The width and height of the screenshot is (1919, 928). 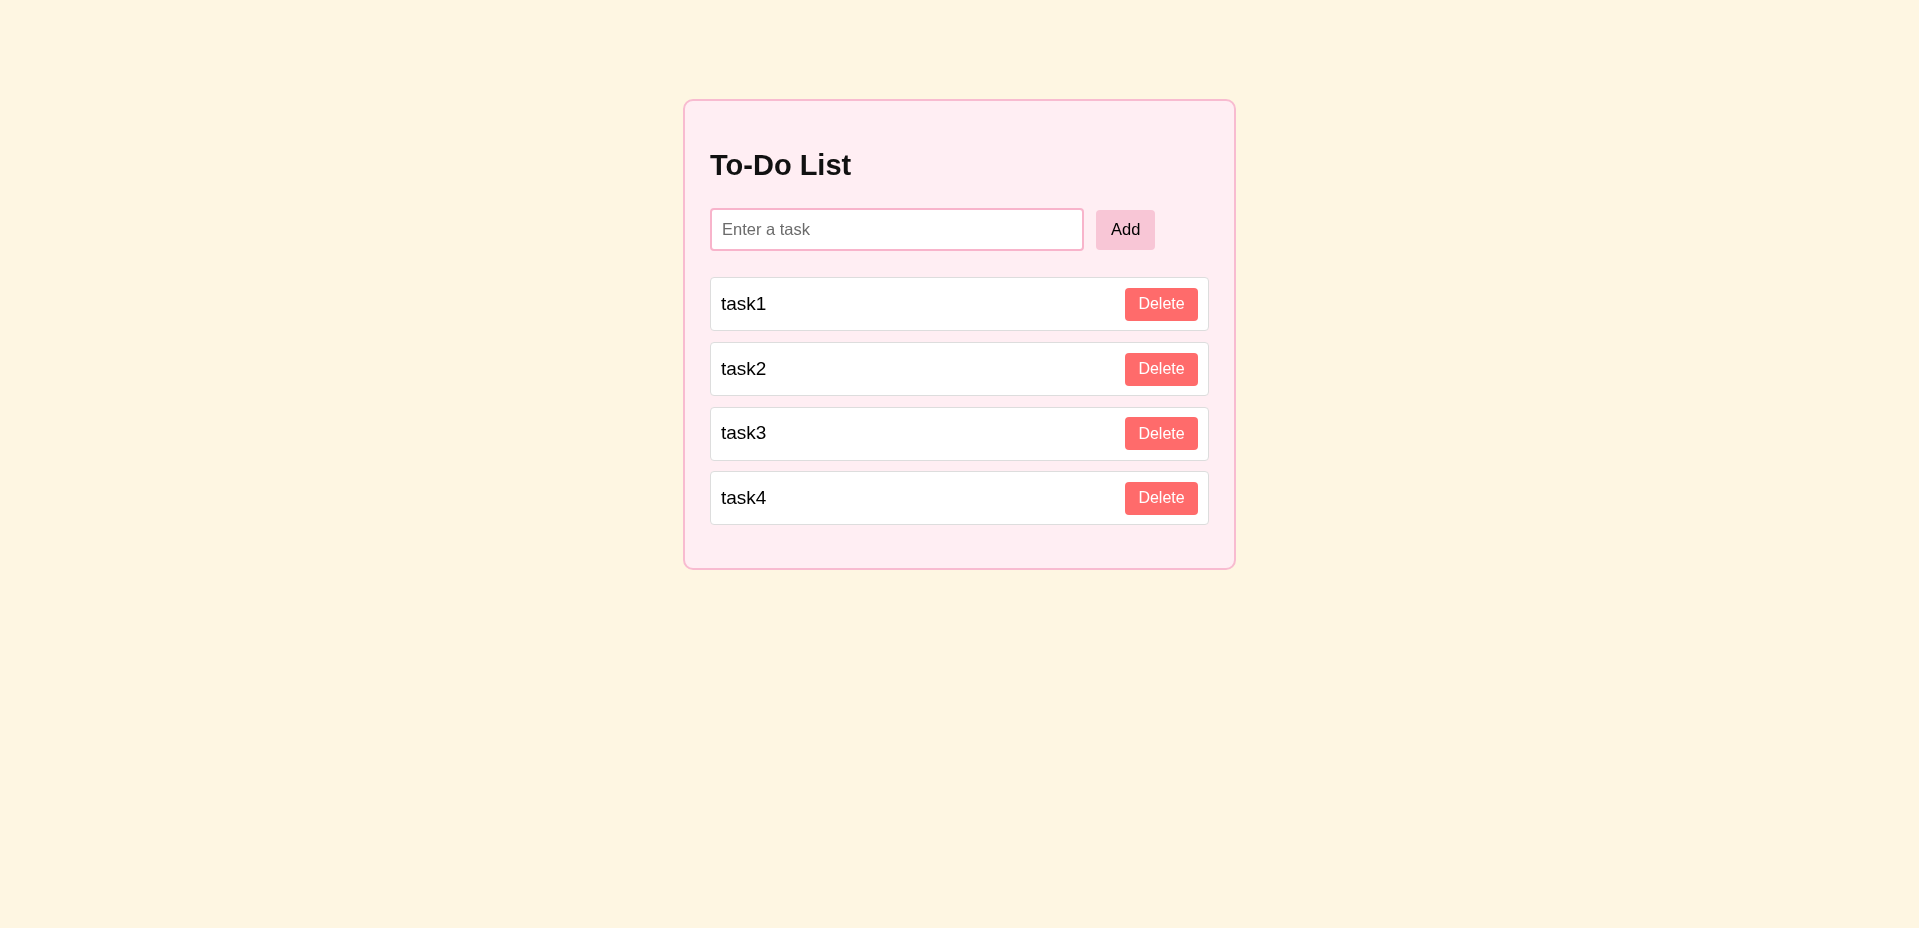 I want to click on list-title: To-Do List, so click(x=781, y=166).